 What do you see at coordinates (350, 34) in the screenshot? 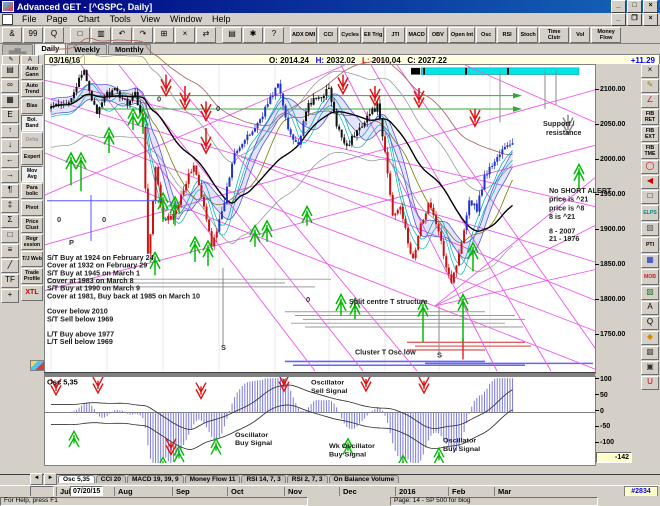
I see `study-button-cycles: Cycles` at bounding box center [350, 34].